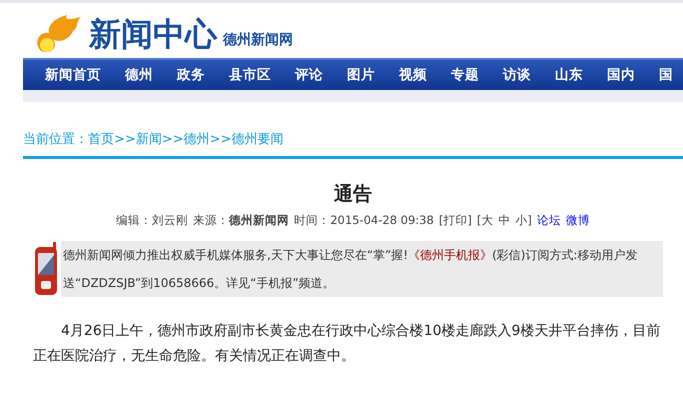  Describe the element at coordinates (353, 194) in the screenshot. I see `article-title: 通告` at that location.